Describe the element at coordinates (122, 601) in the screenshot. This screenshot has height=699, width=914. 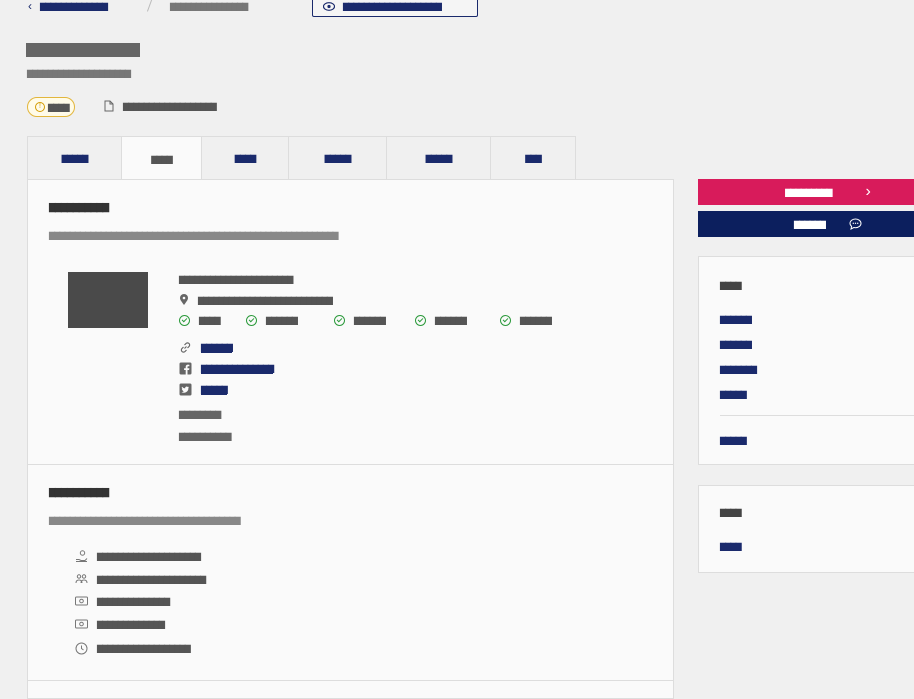
I see `detail-item: ▇▇▇▇▇▇▇▇▇▇▇▇▇▇` at that location.